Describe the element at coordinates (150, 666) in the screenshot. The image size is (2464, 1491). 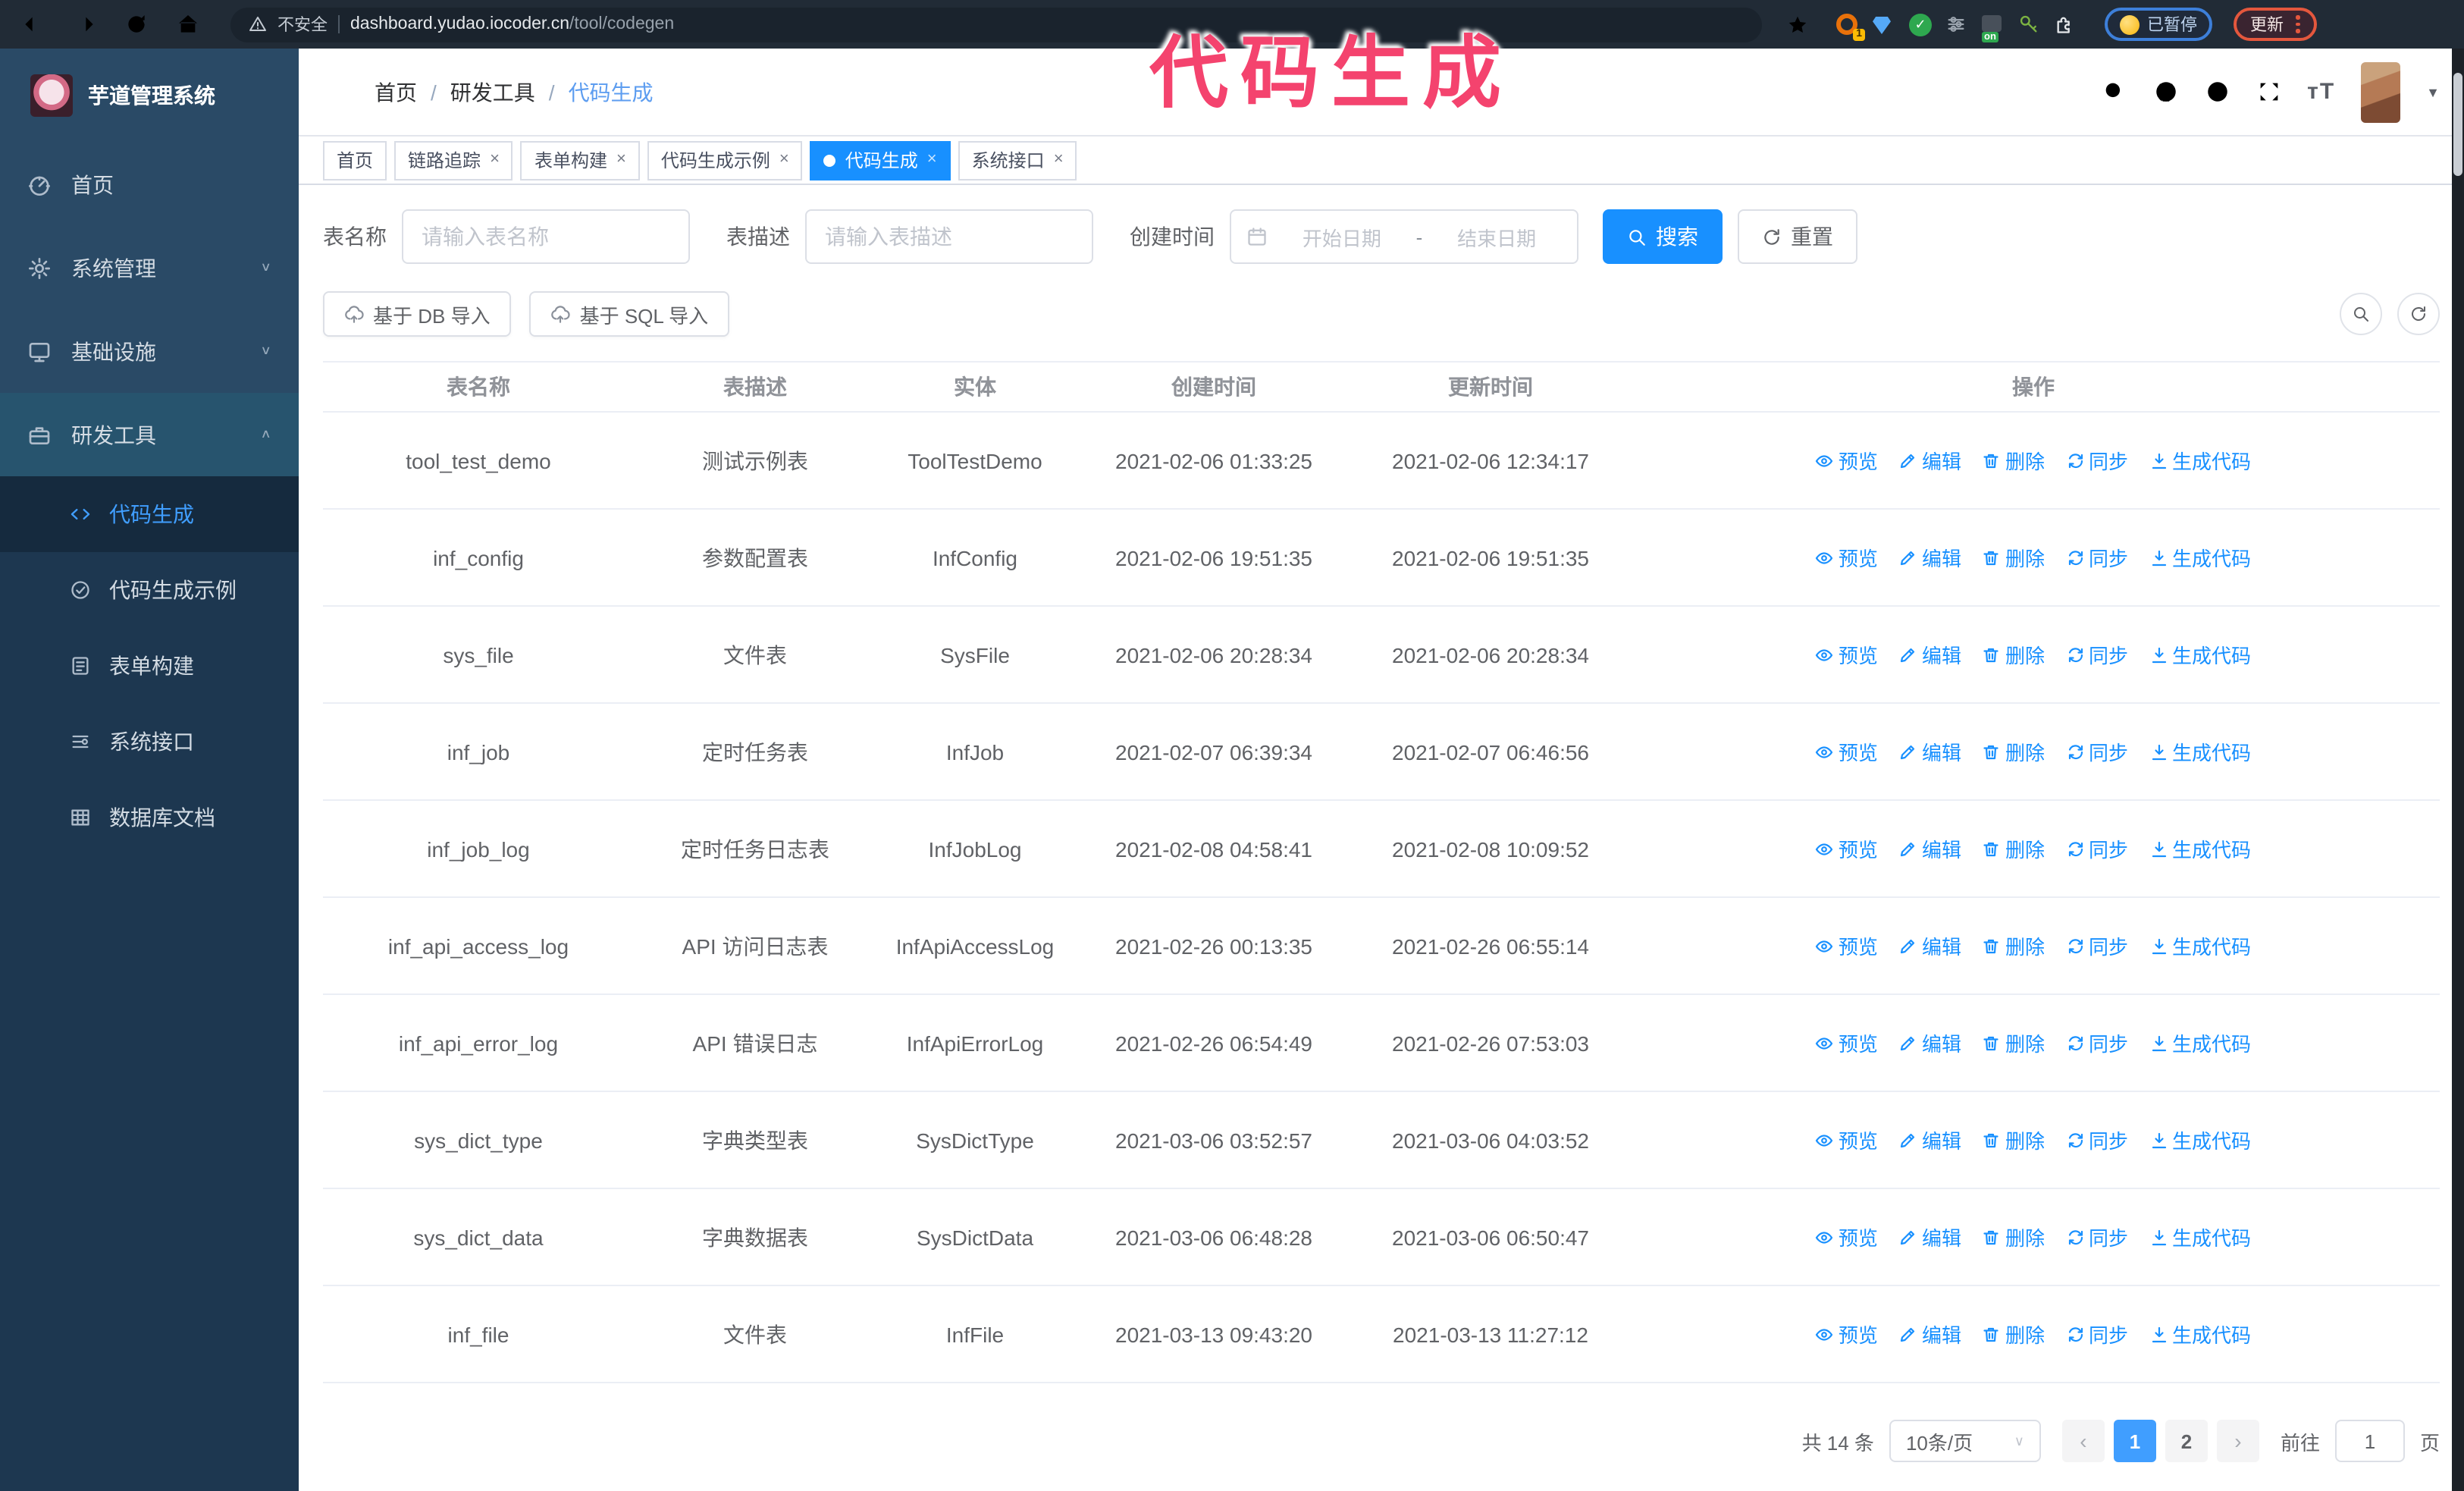
I see `sidebar-item-form-builder: 表单构建` at that location.